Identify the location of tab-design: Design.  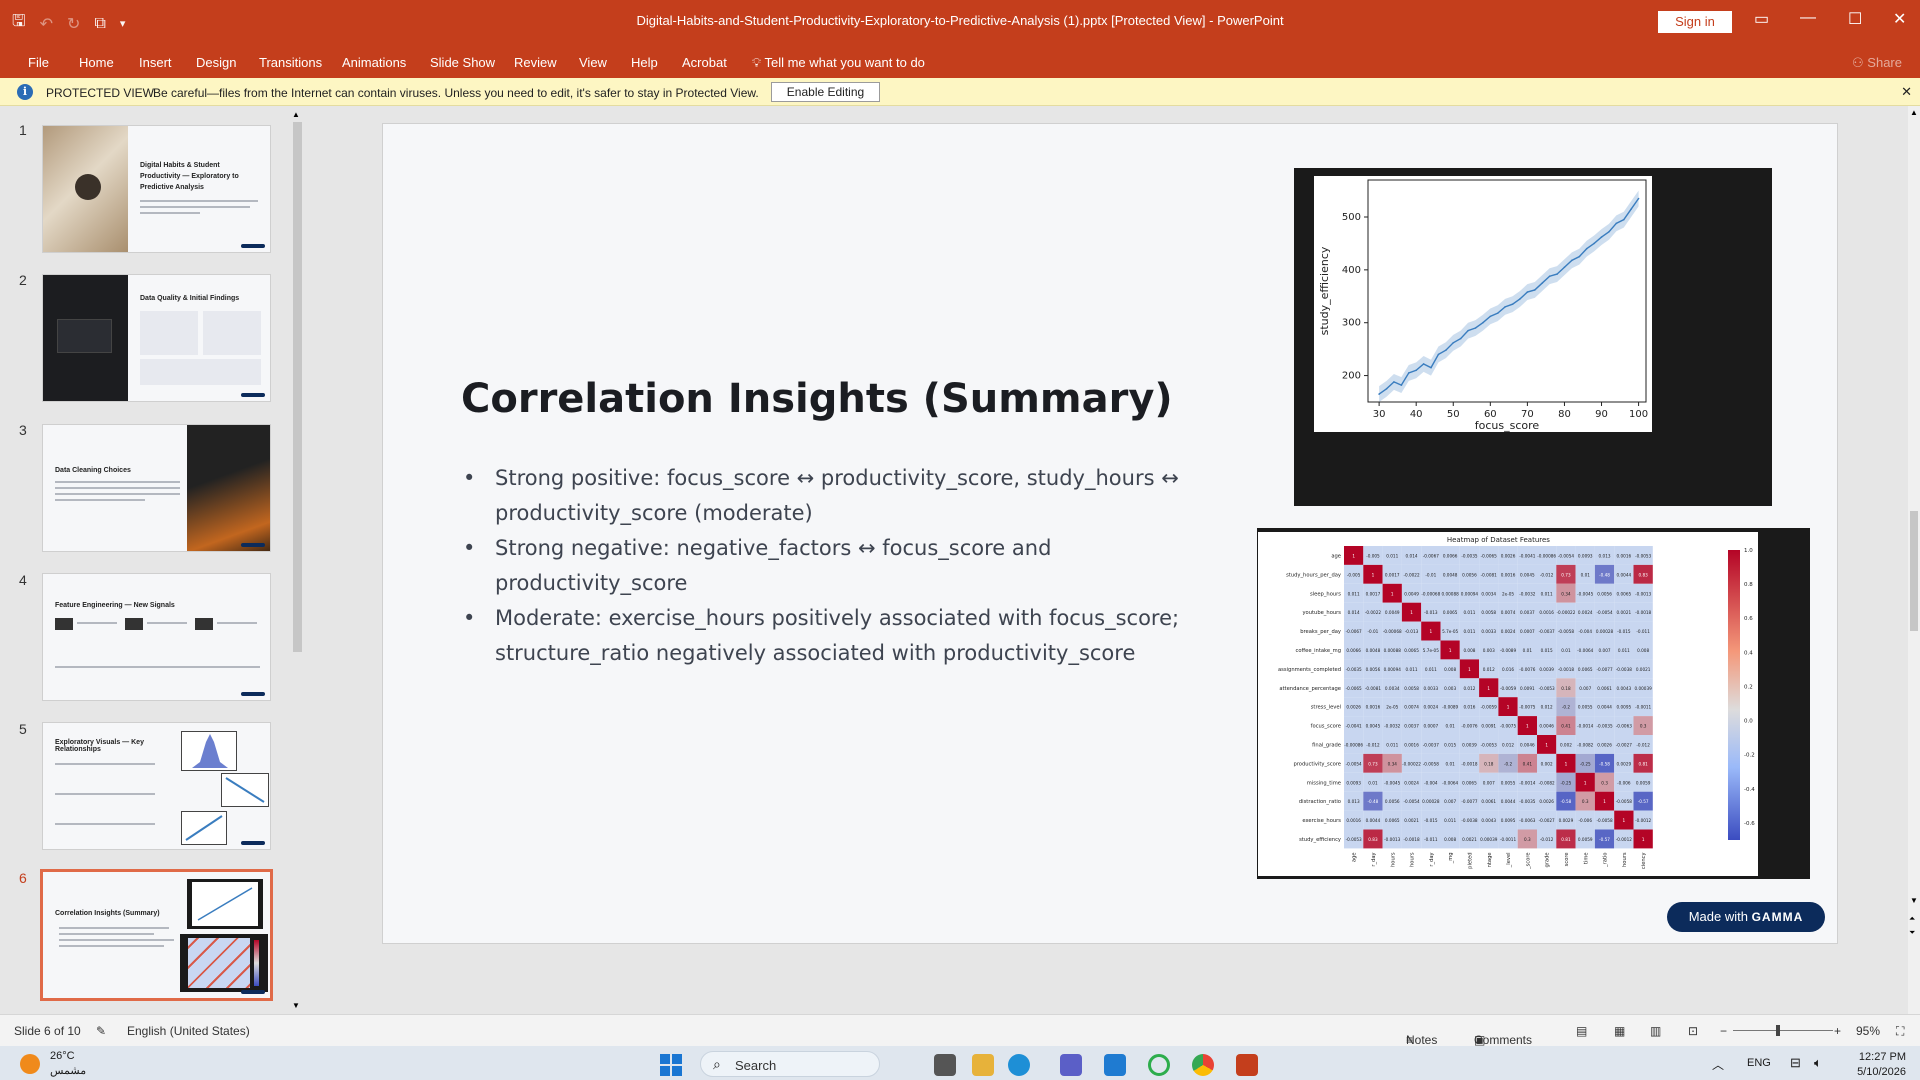
(216, 62).